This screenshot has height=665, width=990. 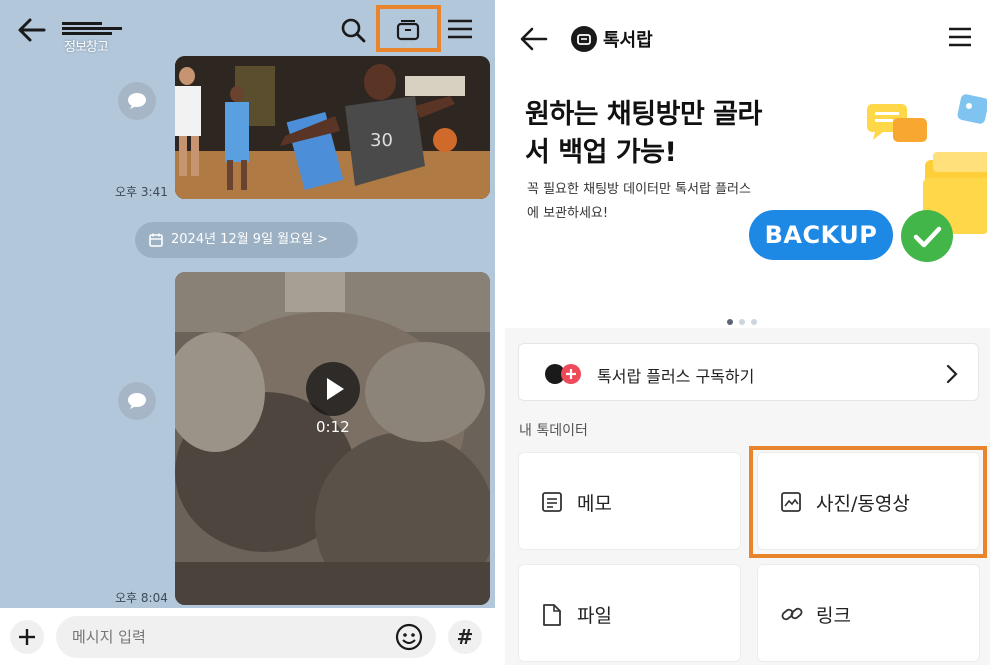 I want to click on message-time: 오후 8:04, so click(x=141, y=598).